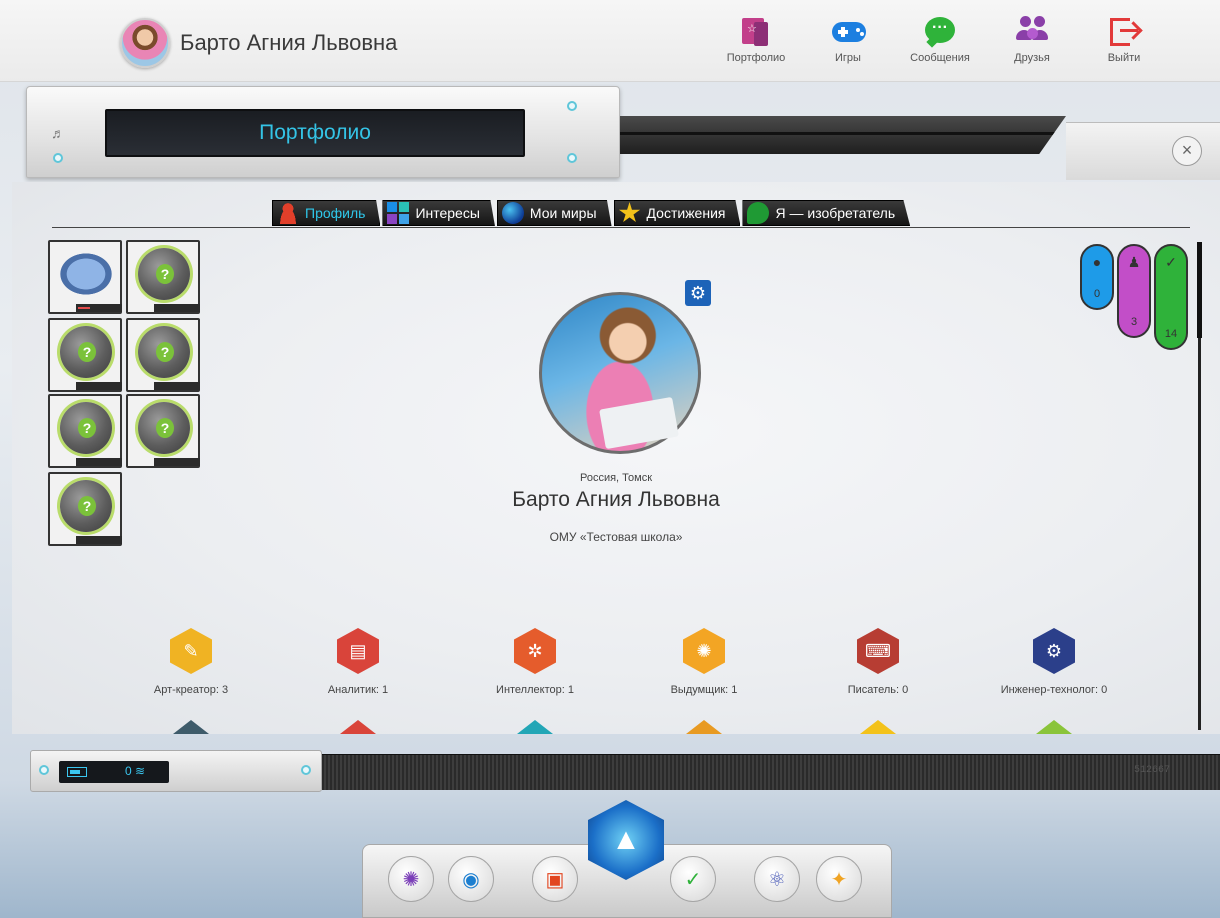  I want to click on window-frame: ♬ Портфолио ×, so click(616, 134).